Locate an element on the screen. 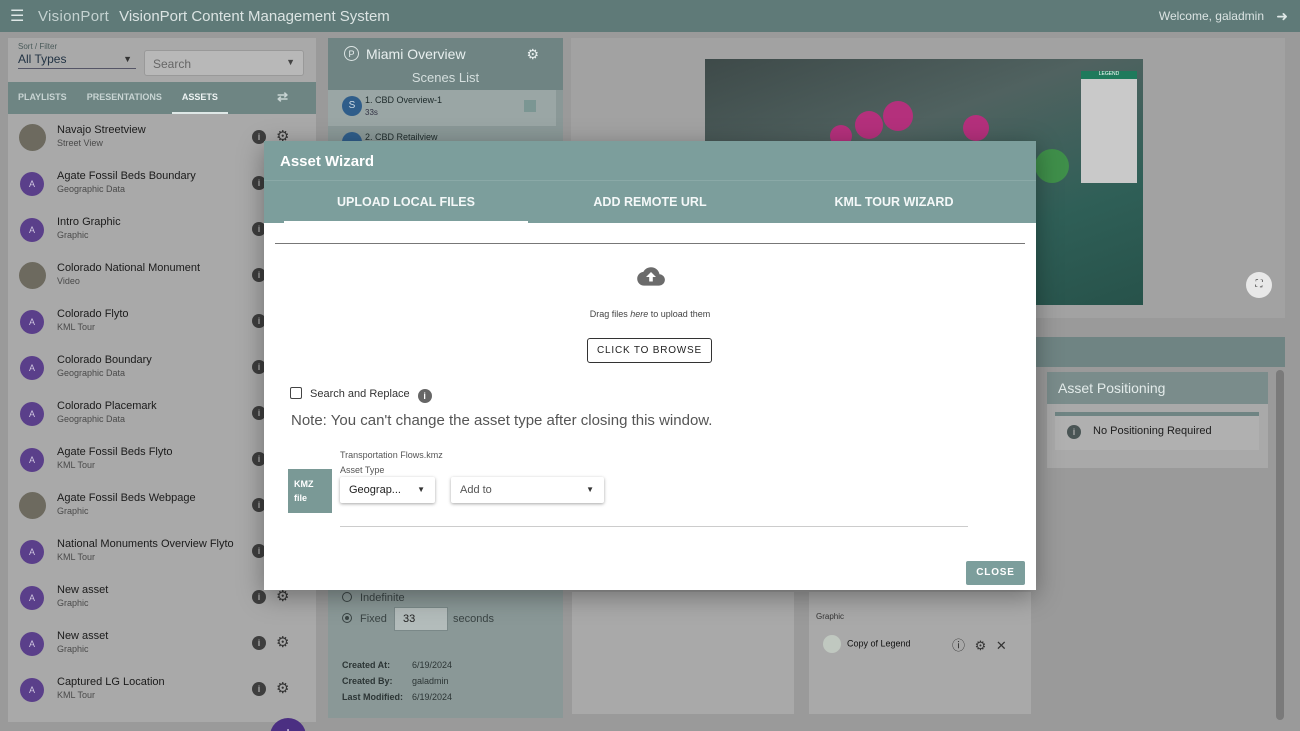 The height and width of the screenshot is (731, 1300). search-and-replace-checkbox: Search and Replace i is located at coordinates (361, 395).